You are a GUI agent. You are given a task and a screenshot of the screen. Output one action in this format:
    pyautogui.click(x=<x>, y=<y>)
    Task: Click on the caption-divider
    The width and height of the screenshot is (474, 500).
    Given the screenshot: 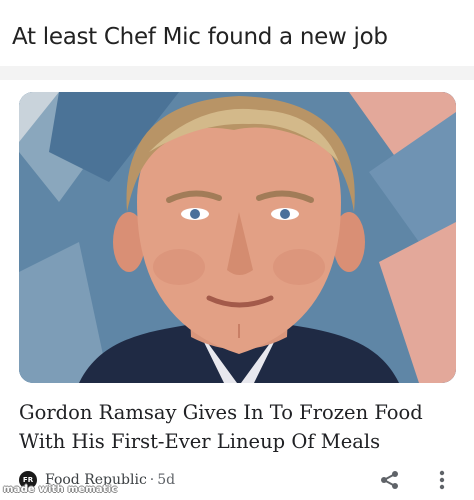 What is the action you would take?
    pyautogui.click(x=237, y=73)
    